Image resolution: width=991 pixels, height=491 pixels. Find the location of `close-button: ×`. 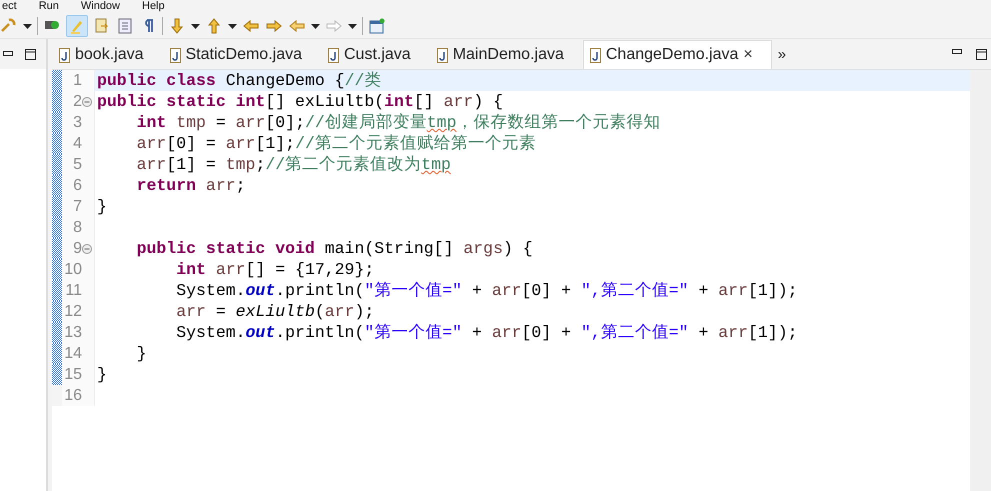

close-button: × is located at coordinates (748, 55).